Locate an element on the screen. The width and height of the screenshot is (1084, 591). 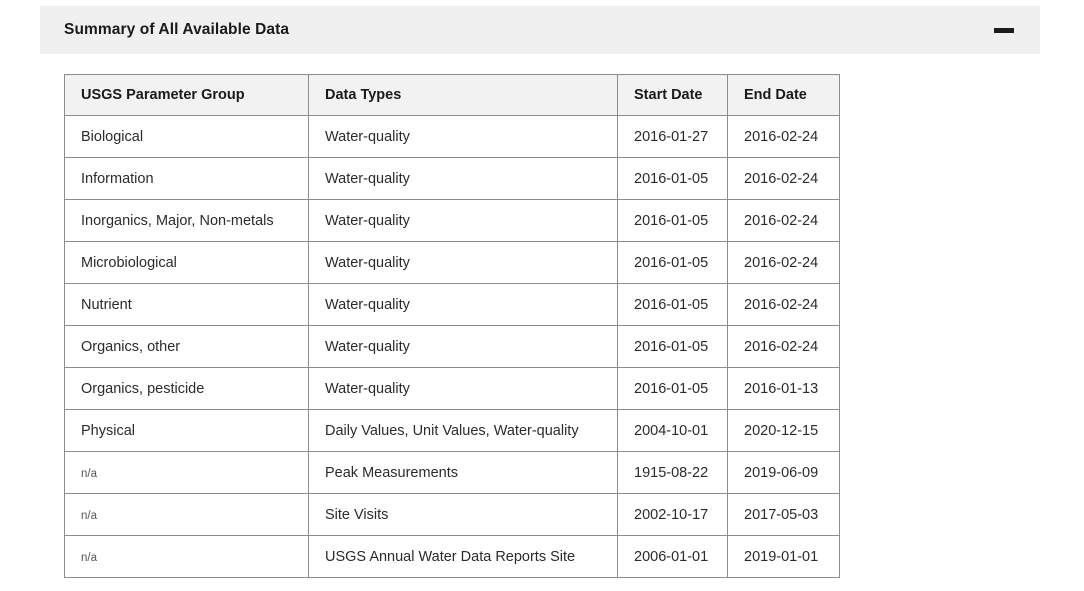
cell-end-date: 2019-01-01 is located at coordinates (783, 556).